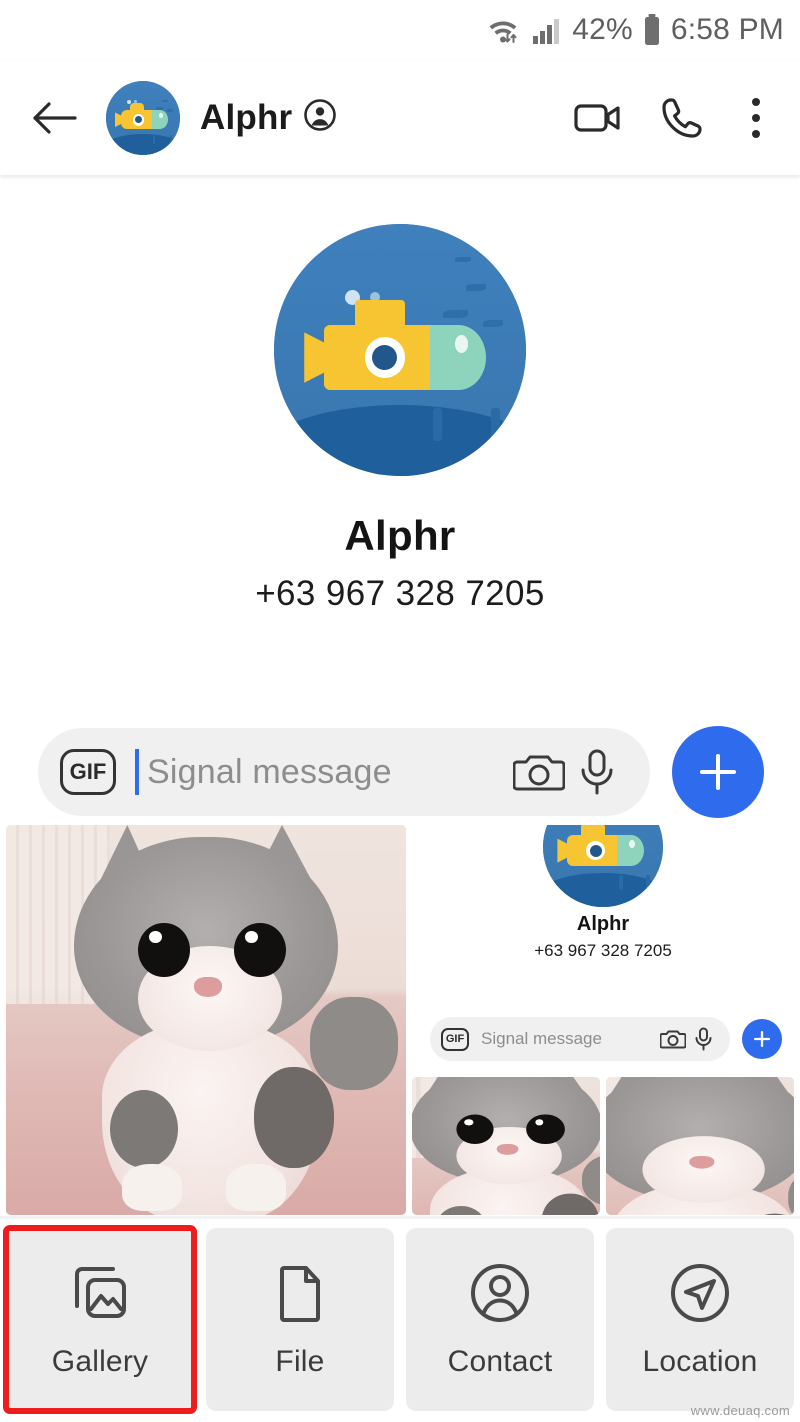  I want to click on profile-phone-number: +63 967 328 7205, so click(400, 593).